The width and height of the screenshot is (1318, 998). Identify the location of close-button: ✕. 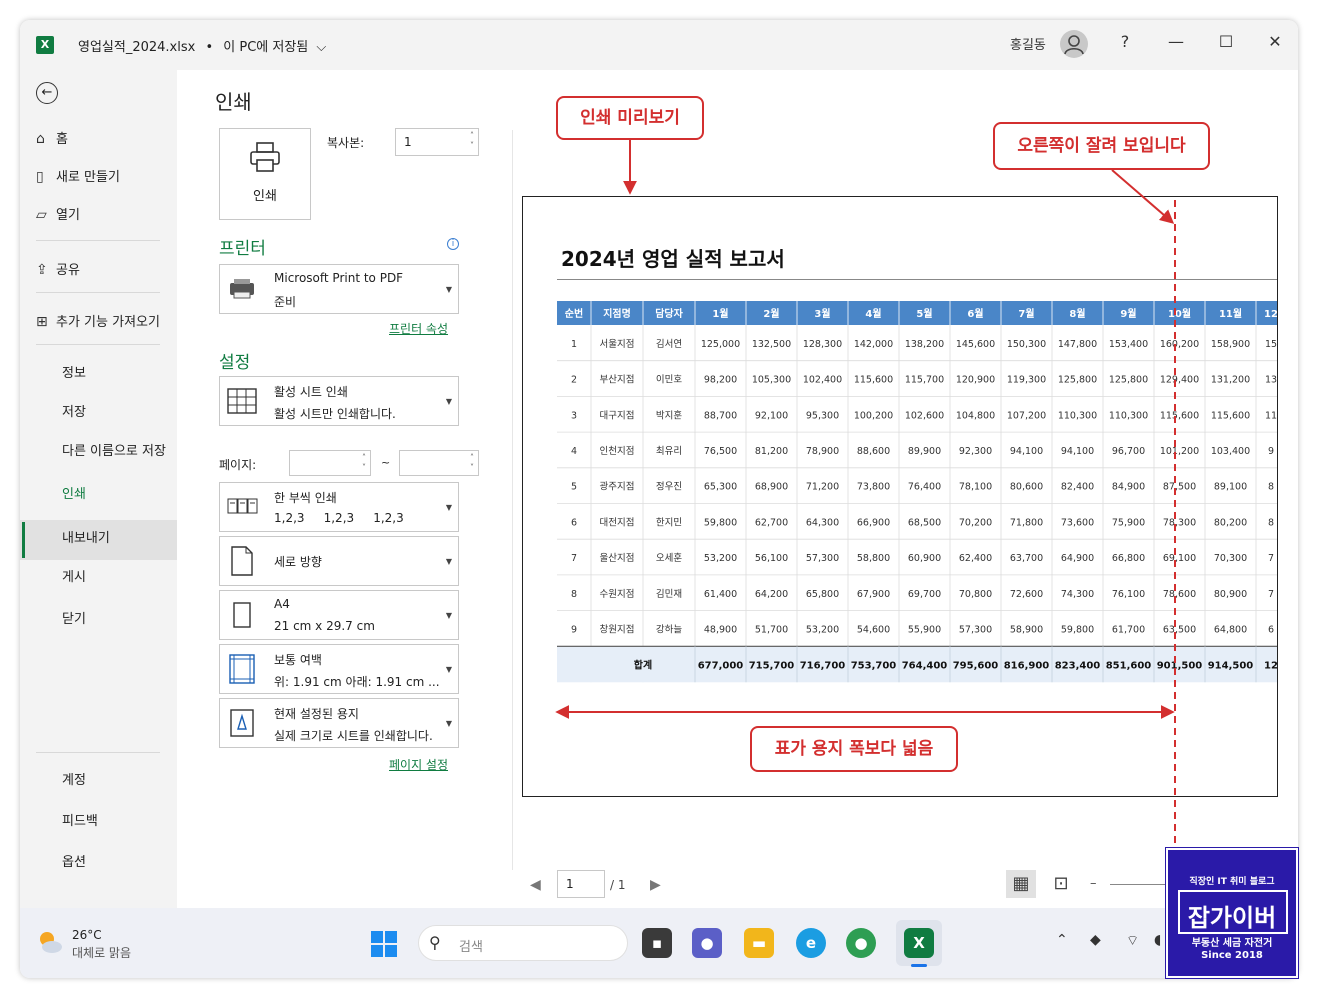
(1275, 41).